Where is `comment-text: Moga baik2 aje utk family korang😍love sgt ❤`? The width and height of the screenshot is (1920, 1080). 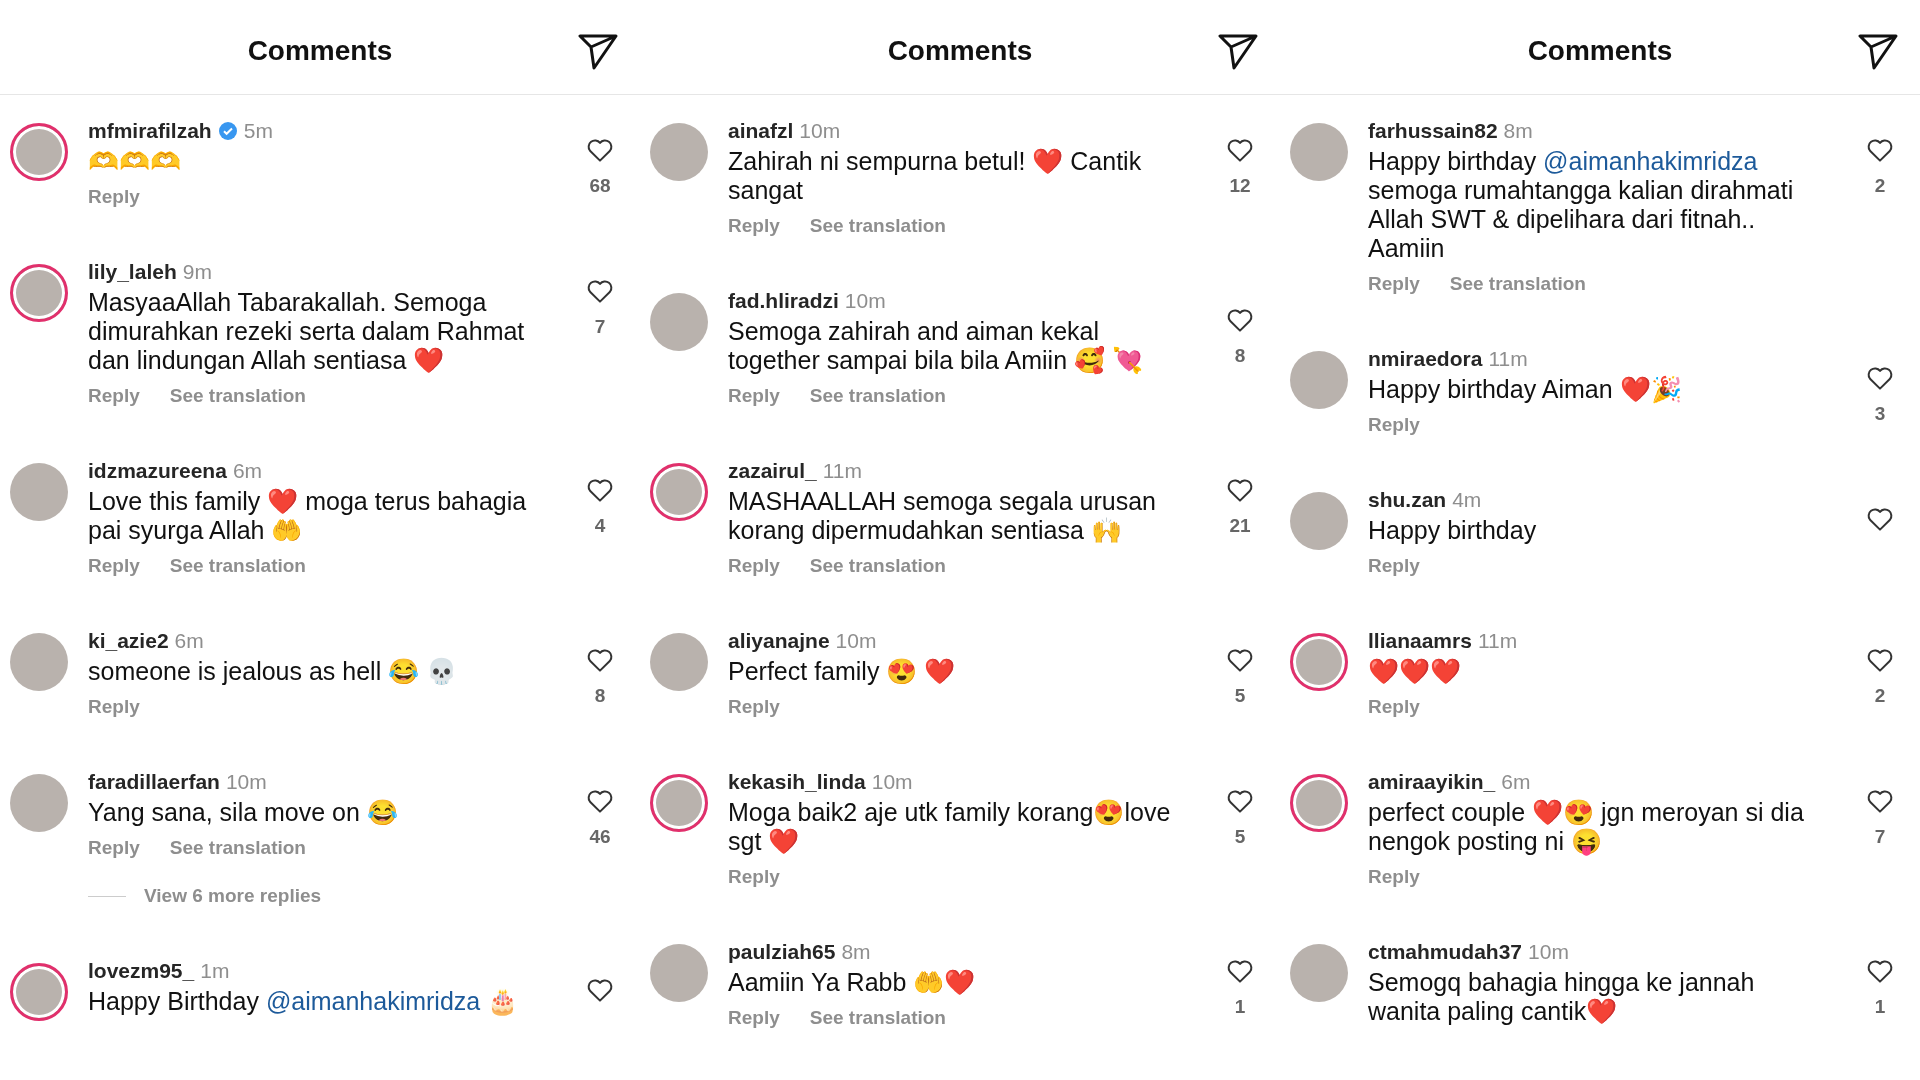
comment-text: Moga baik2 aje utk family korang😍love sgt ❤ is located at coordinates (950, 827).